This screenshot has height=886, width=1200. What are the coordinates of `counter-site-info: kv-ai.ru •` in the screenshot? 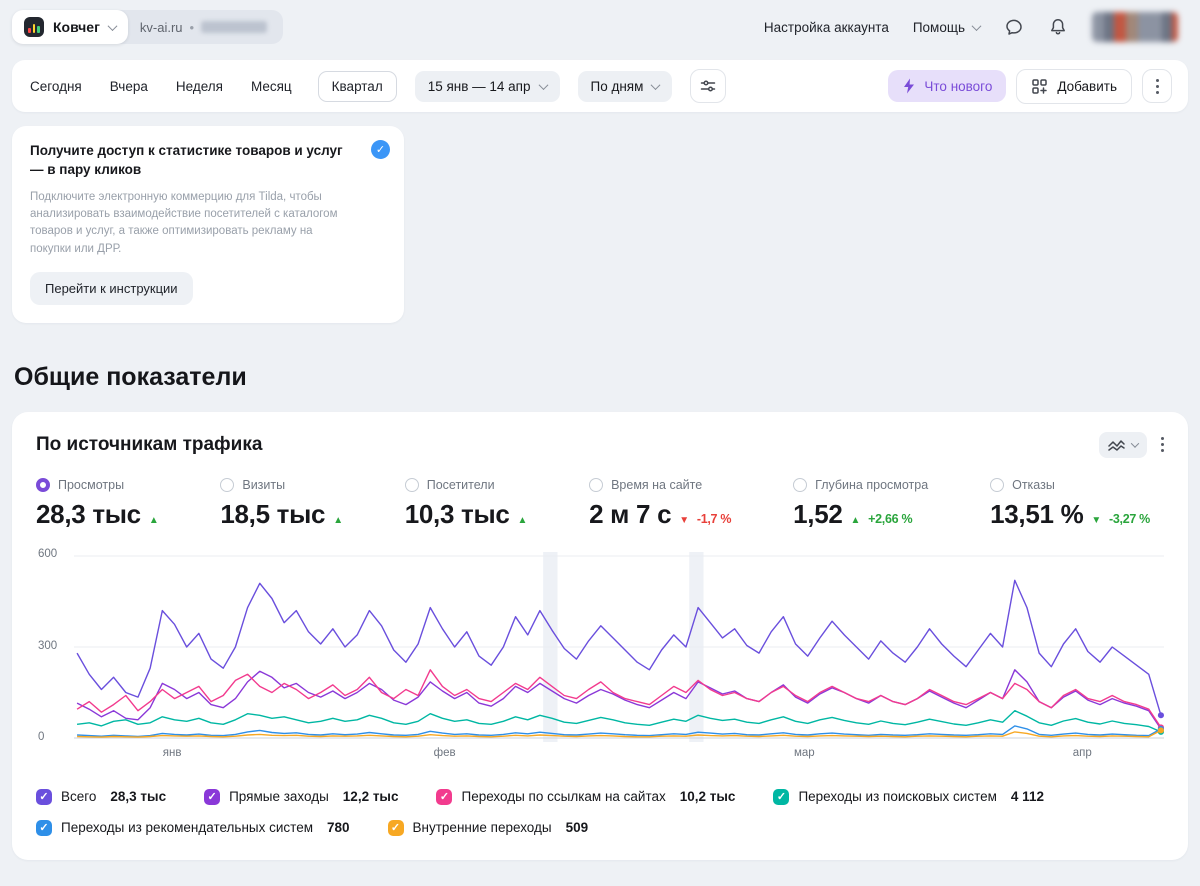 It's located at (205, 27).